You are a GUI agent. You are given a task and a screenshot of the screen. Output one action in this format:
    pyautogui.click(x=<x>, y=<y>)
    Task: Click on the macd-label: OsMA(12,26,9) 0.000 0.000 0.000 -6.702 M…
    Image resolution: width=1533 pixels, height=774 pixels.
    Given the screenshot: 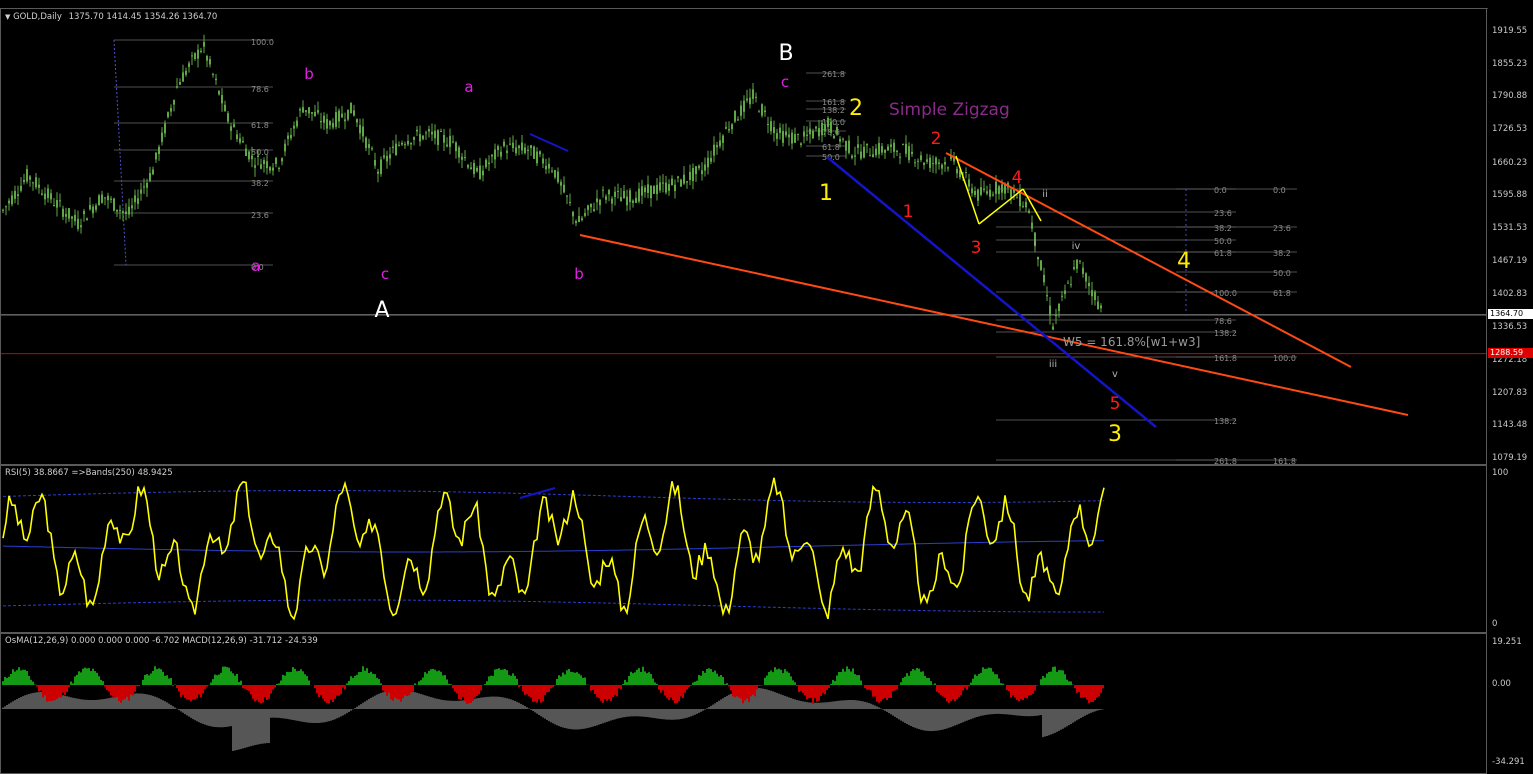 What is the action you would take?
    pyautogui.click(x=161, y=641)
    